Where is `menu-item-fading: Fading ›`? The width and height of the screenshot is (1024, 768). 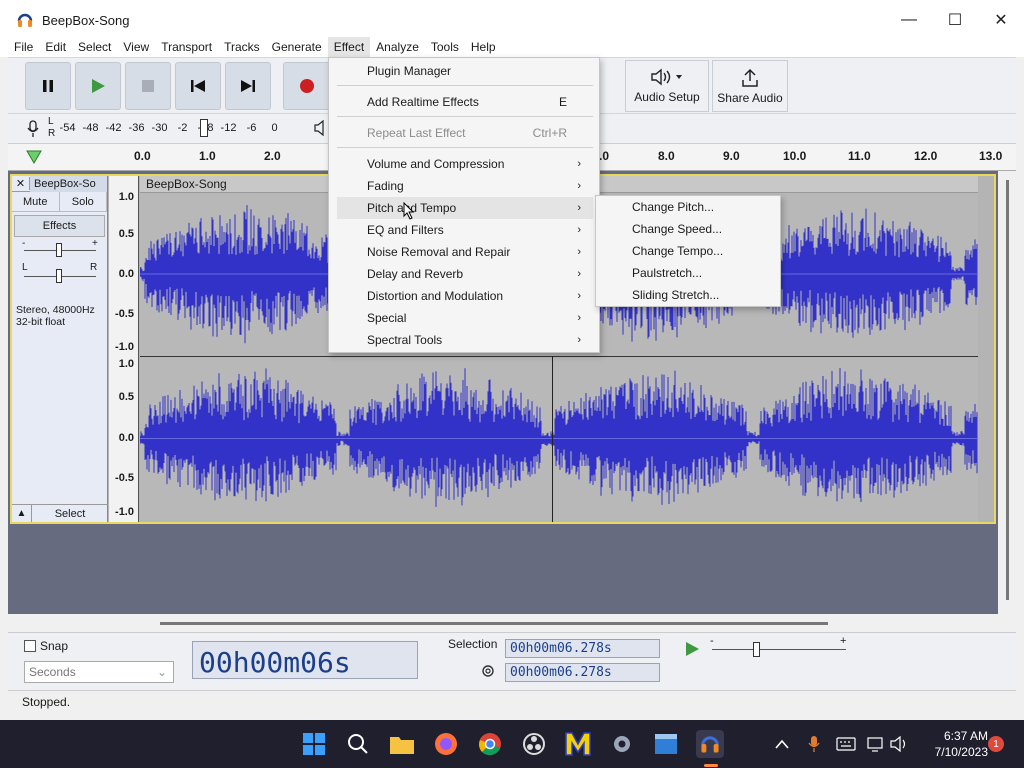
menu-item-fading: Fading › is located at coordinates (465, 186).